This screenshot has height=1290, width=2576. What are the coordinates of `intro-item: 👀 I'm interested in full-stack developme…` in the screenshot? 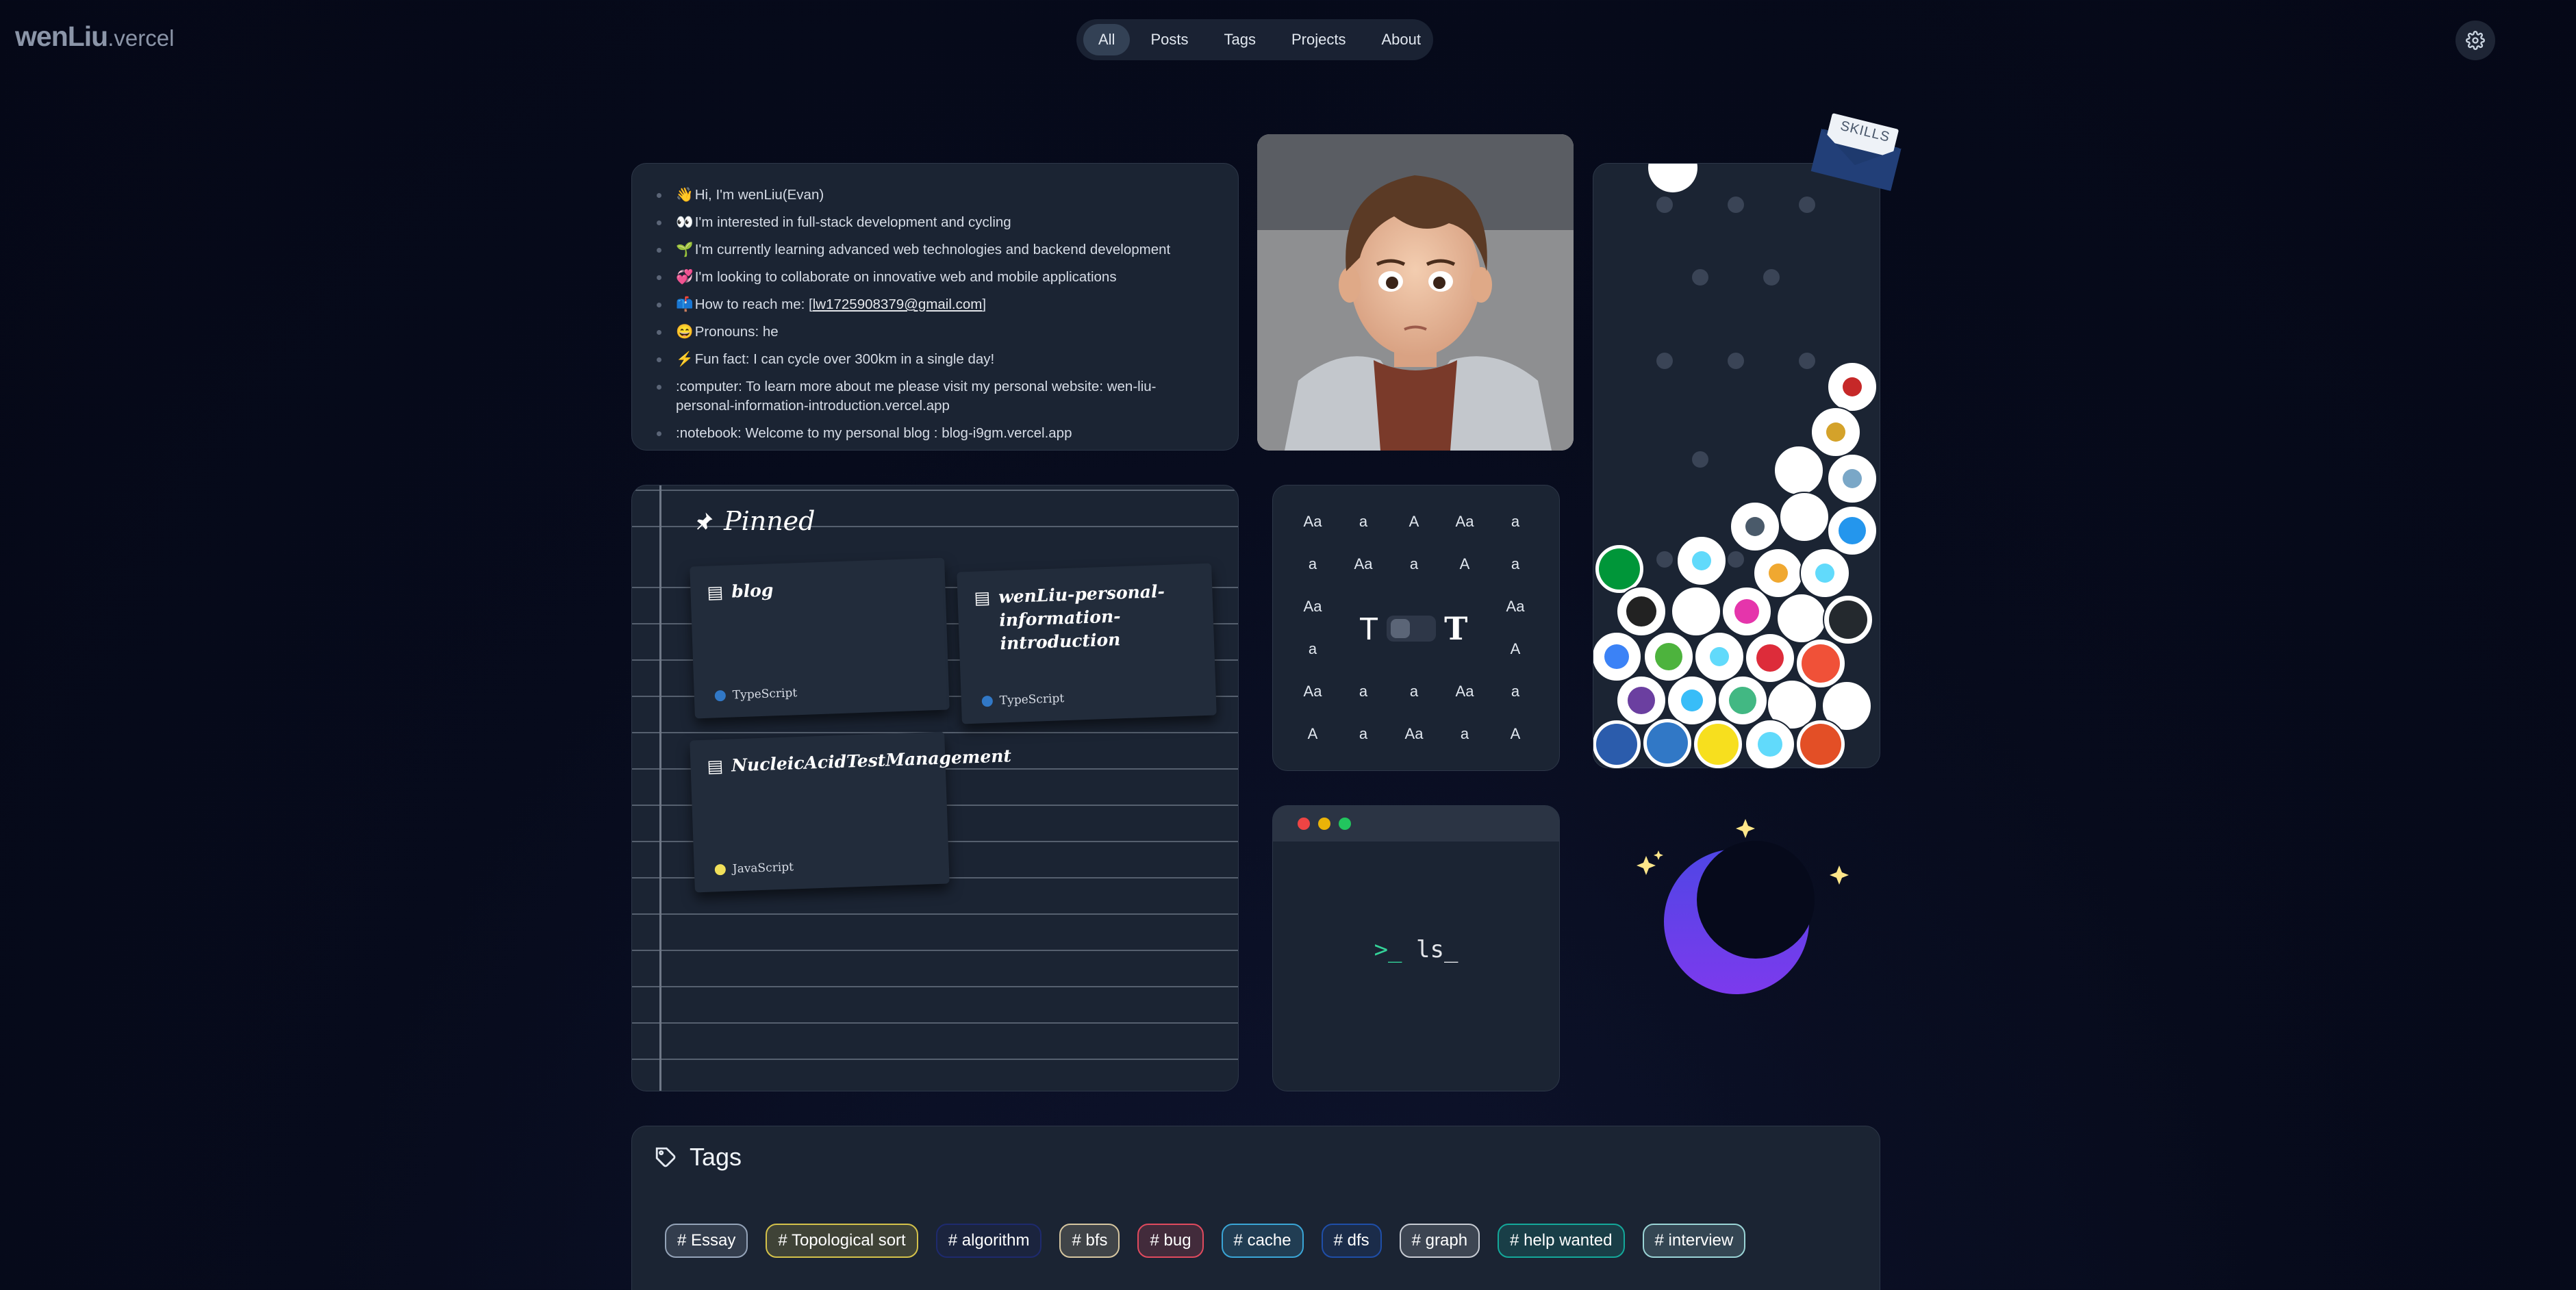 It's located at (935, 222).